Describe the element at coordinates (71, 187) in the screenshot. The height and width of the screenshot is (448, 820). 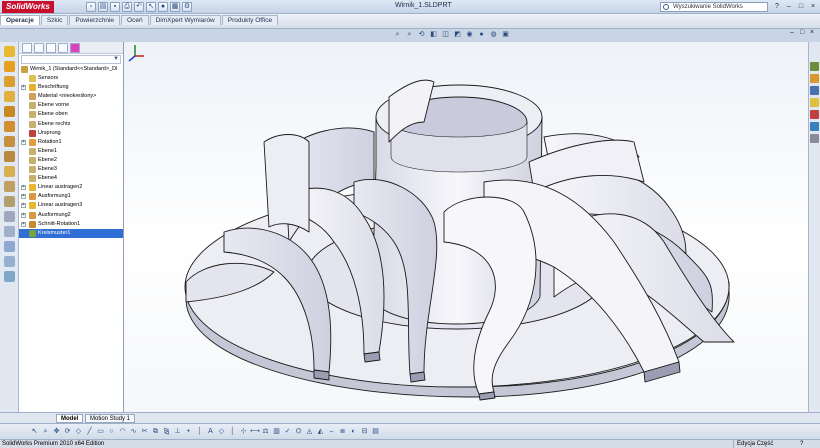
I see `tree-item: + Linear austragen2` at that location.